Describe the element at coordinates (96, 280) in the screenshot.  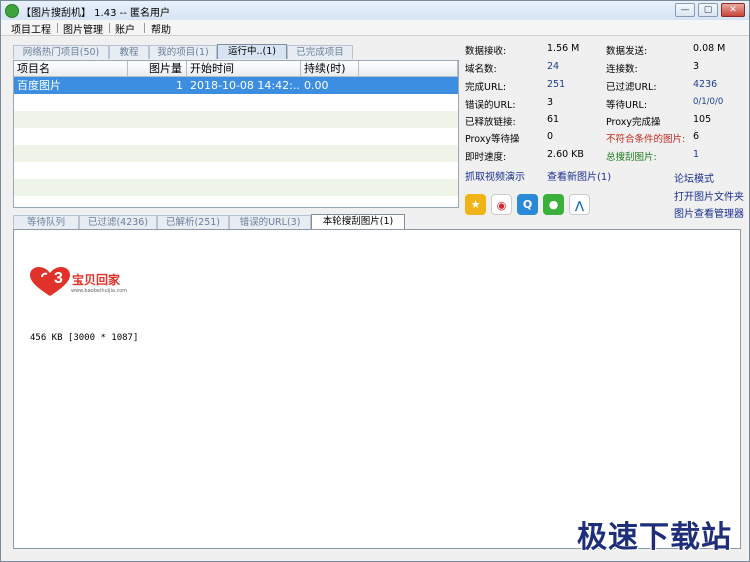
I see `logo-text: 宝贝回家` at that location.